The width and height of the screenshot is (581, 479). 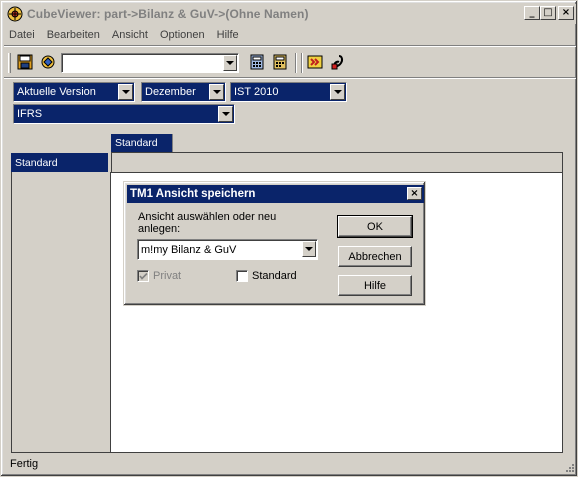 I want to click on toolbar-grip, so click(x=9, y=63).